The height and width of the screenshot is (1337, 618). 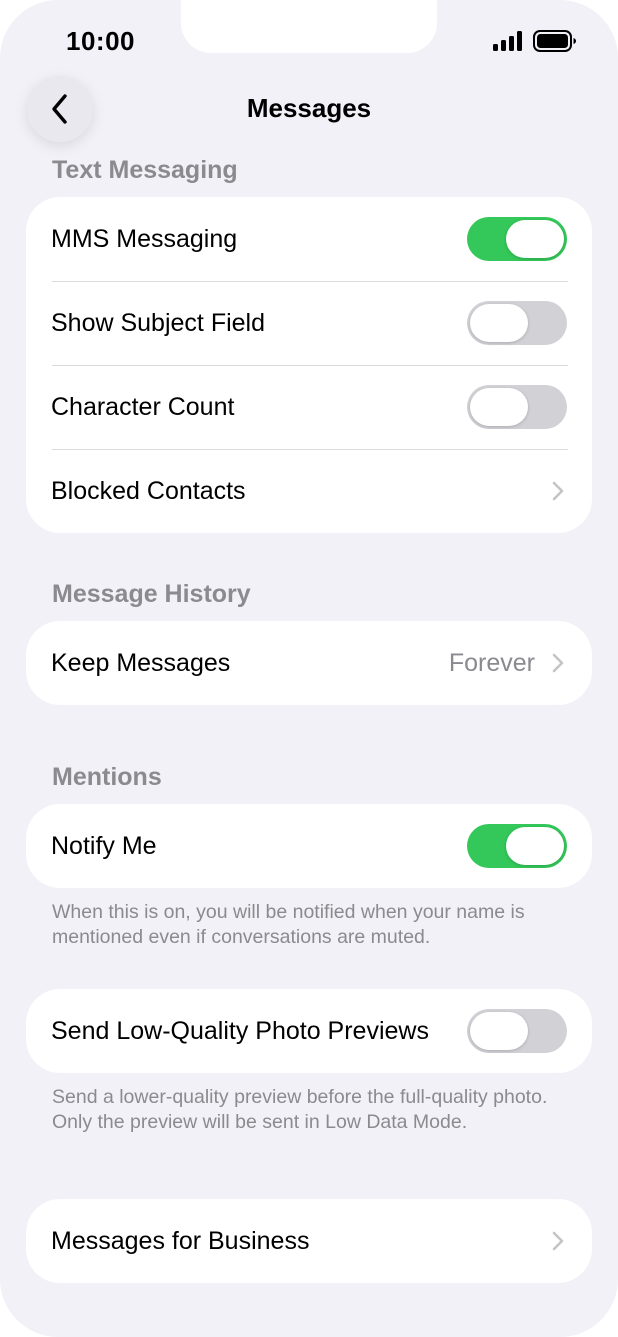 What do you see at coordinates (309, 108) in the screenshot?
I see `page-title: Messages` at bounding box center [309, 108].